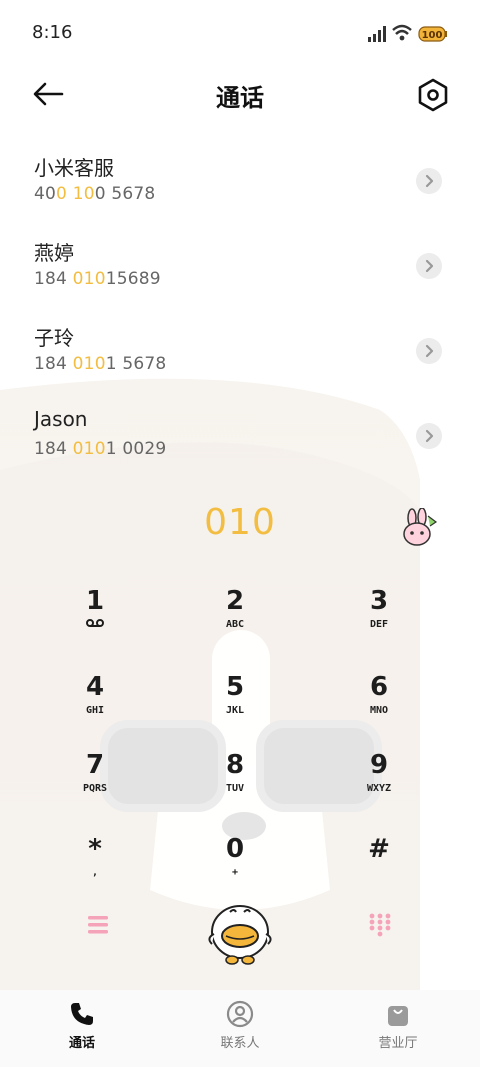  What do you see at coordinates (379, 869) in the screenshot?
I see `key-hash: #` at bounding box center [379, 869].